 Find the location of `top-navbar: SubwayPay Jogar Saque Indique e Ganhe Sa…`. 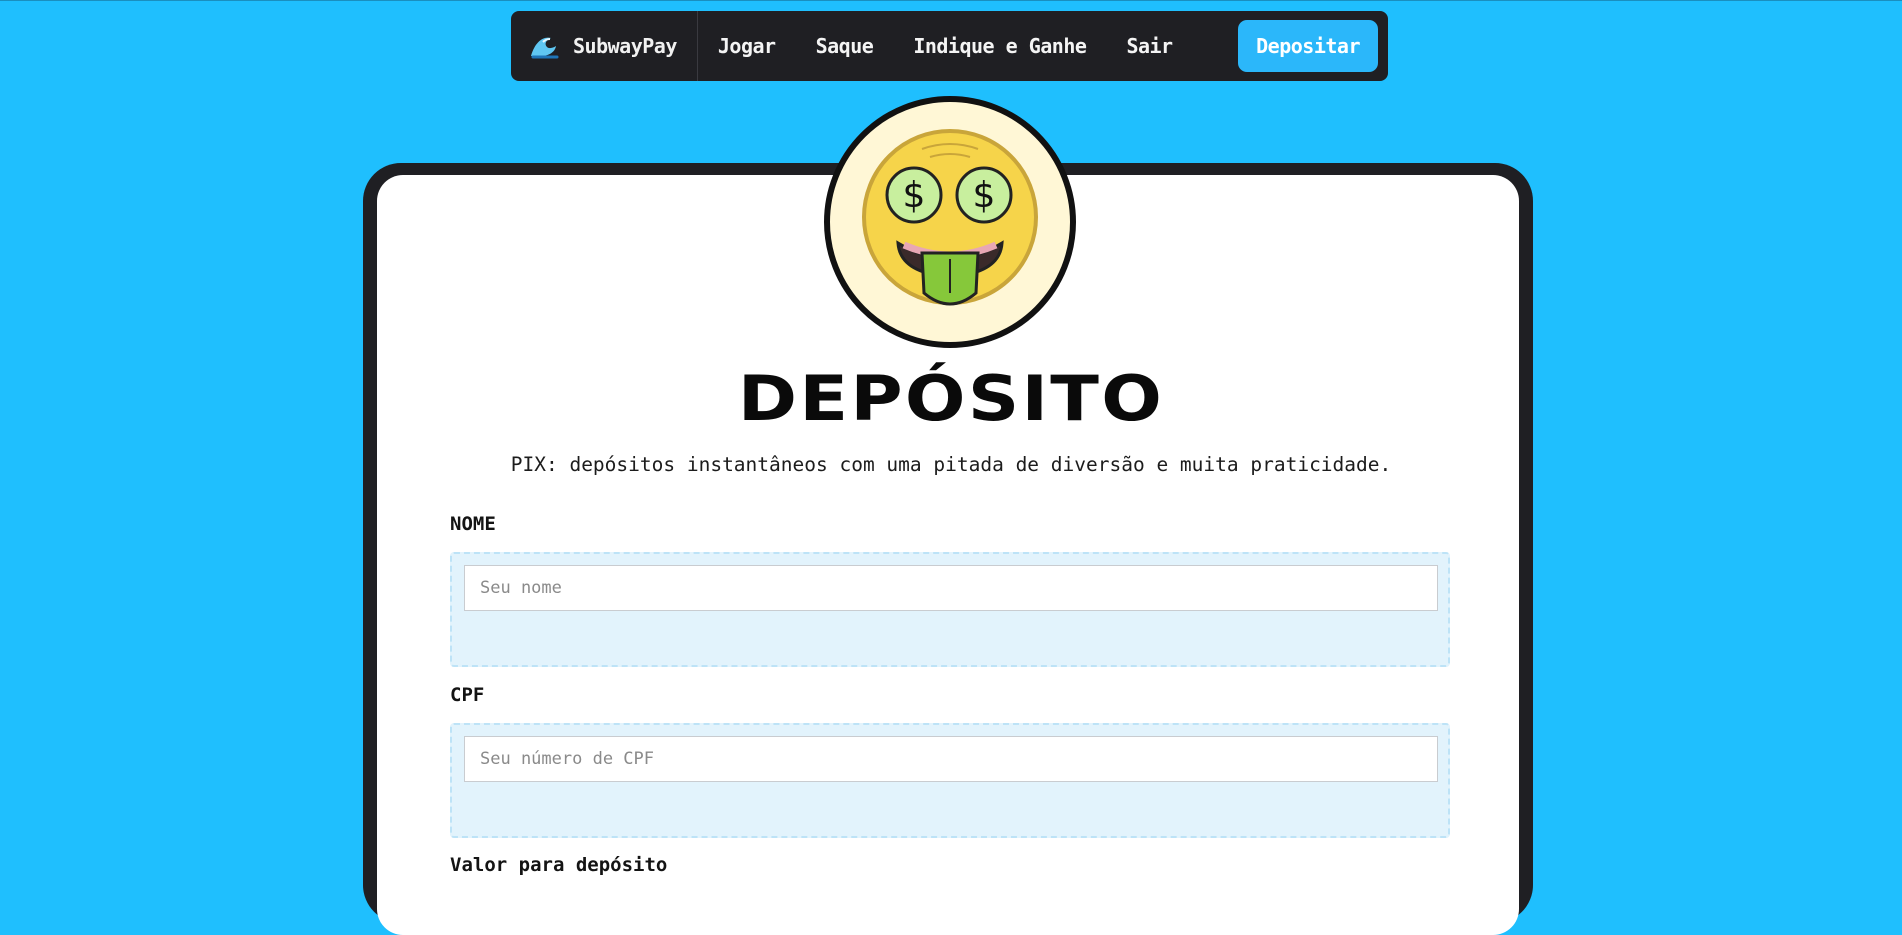

top-navbar: SubwayPay Jogar Saque Indique e Ganhe Sa… is located at coordinates (949, 46).